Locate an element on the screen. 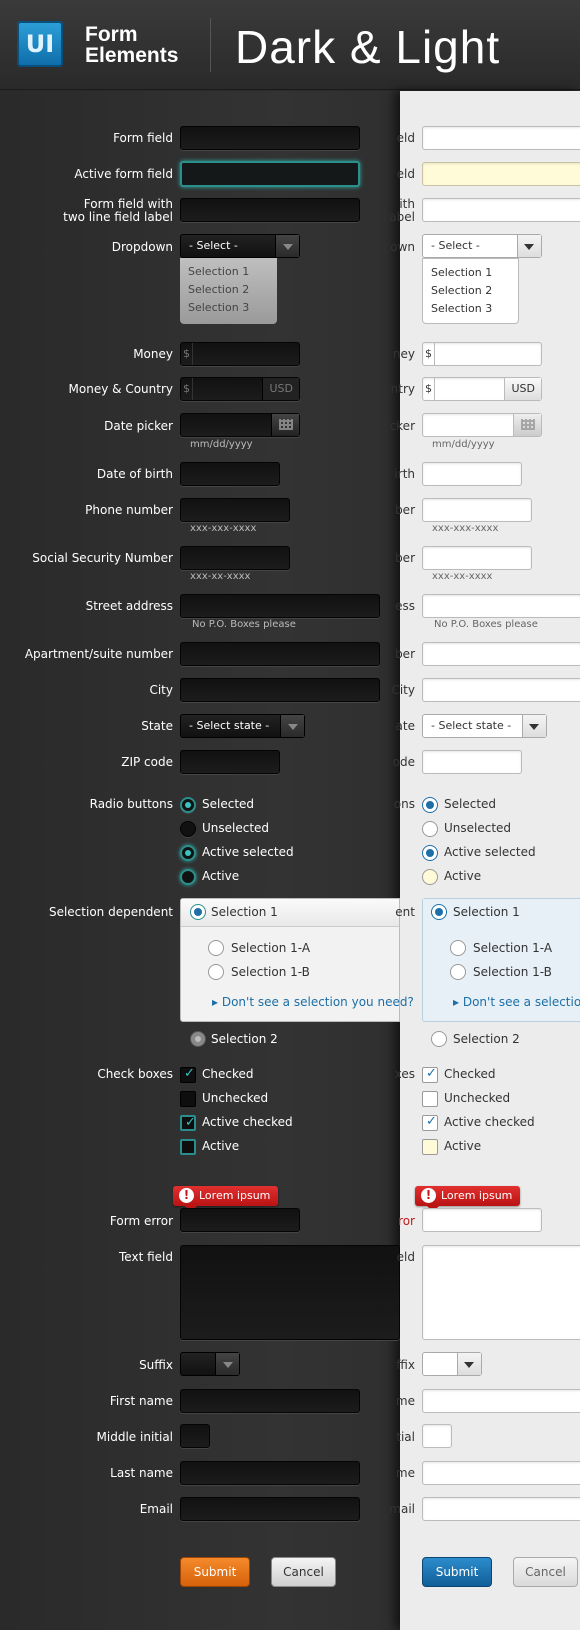 The width and height of the screenshot is (580, 1630). light-submit-button: Submit is located at coordinates (457, 1572).